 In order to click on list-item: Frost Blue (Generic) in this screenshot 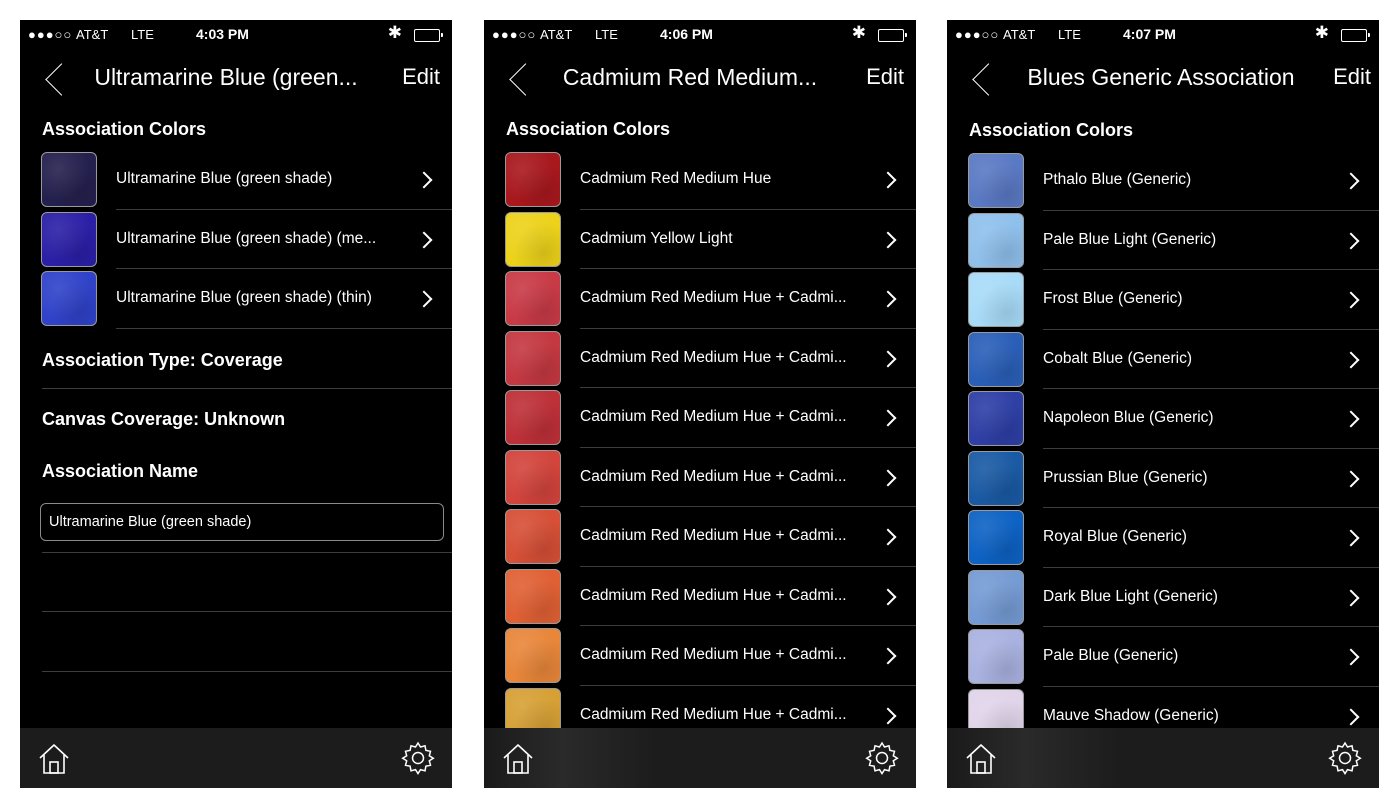, I will do `click(1163, 300)`.